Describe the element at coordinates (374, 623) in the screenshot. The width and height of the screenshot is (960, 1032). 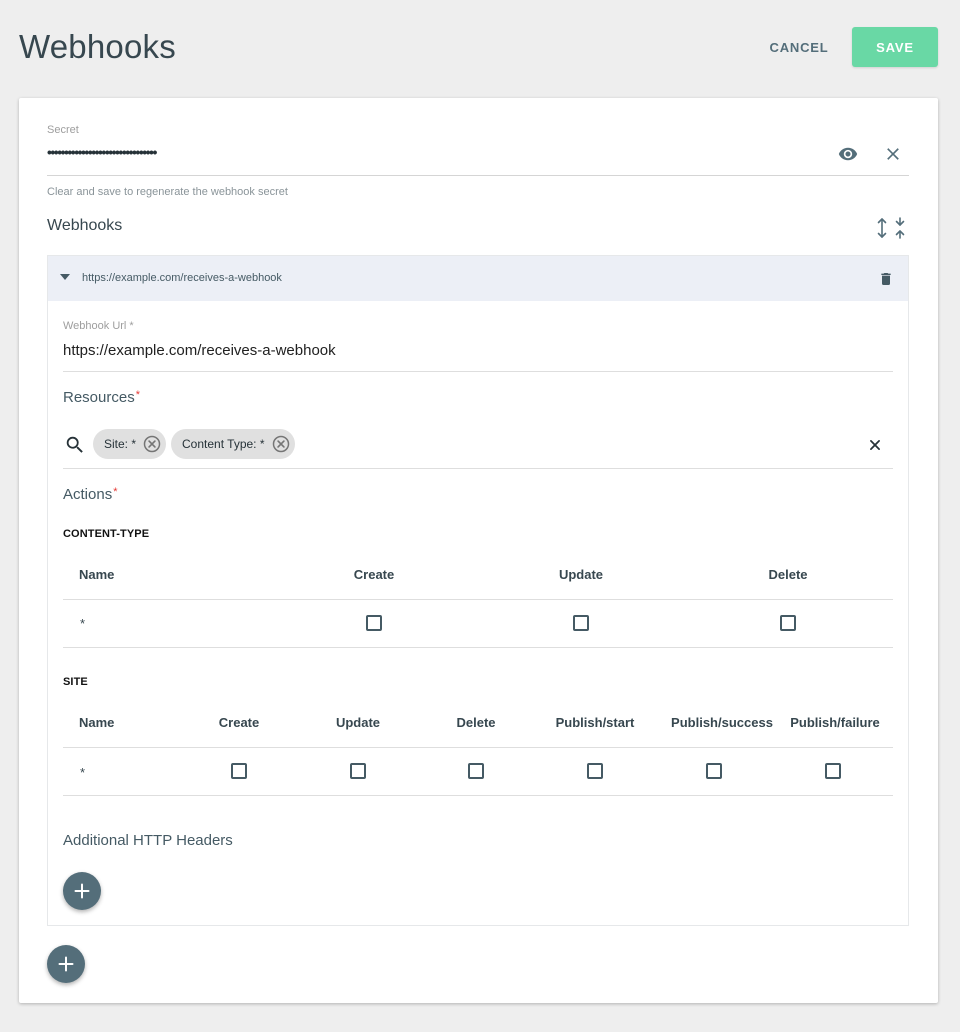
I see `checkbox-content-type-create` at that location.